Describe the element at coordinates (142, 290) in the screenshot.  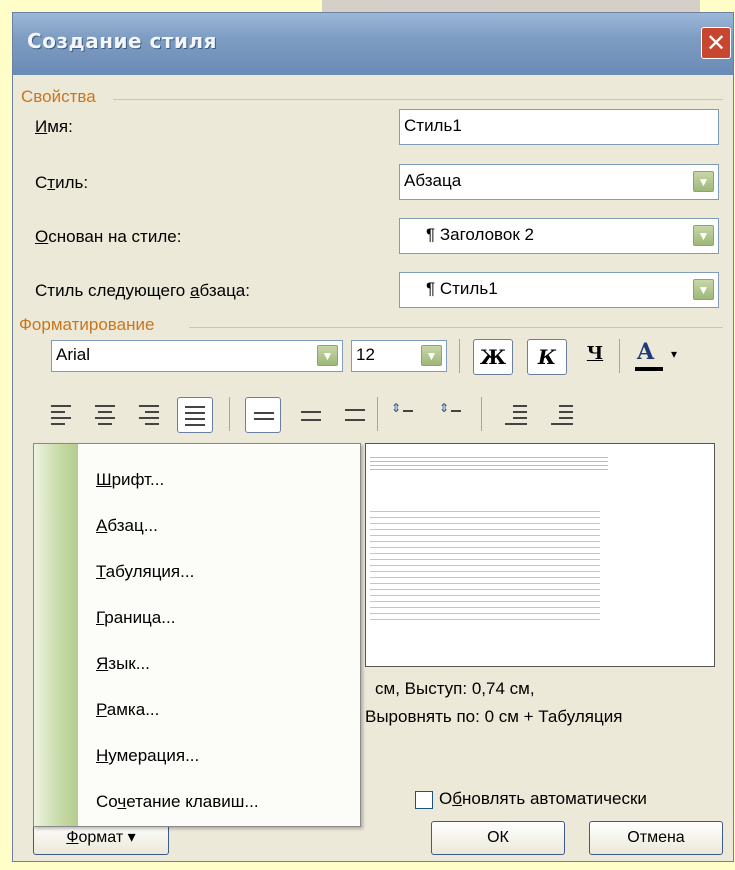
I see `next-style-label: Стиль следующего абзаца:` at that location.